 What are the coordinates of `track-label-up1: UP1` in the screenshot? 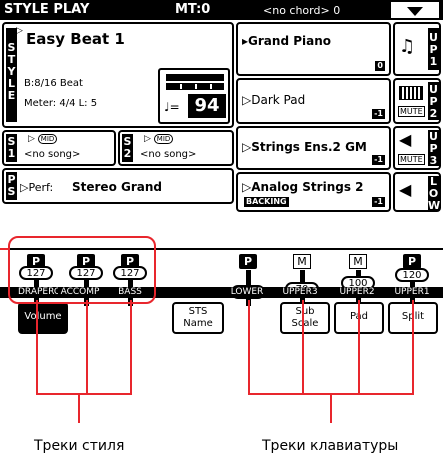 It's located at (433, 49).